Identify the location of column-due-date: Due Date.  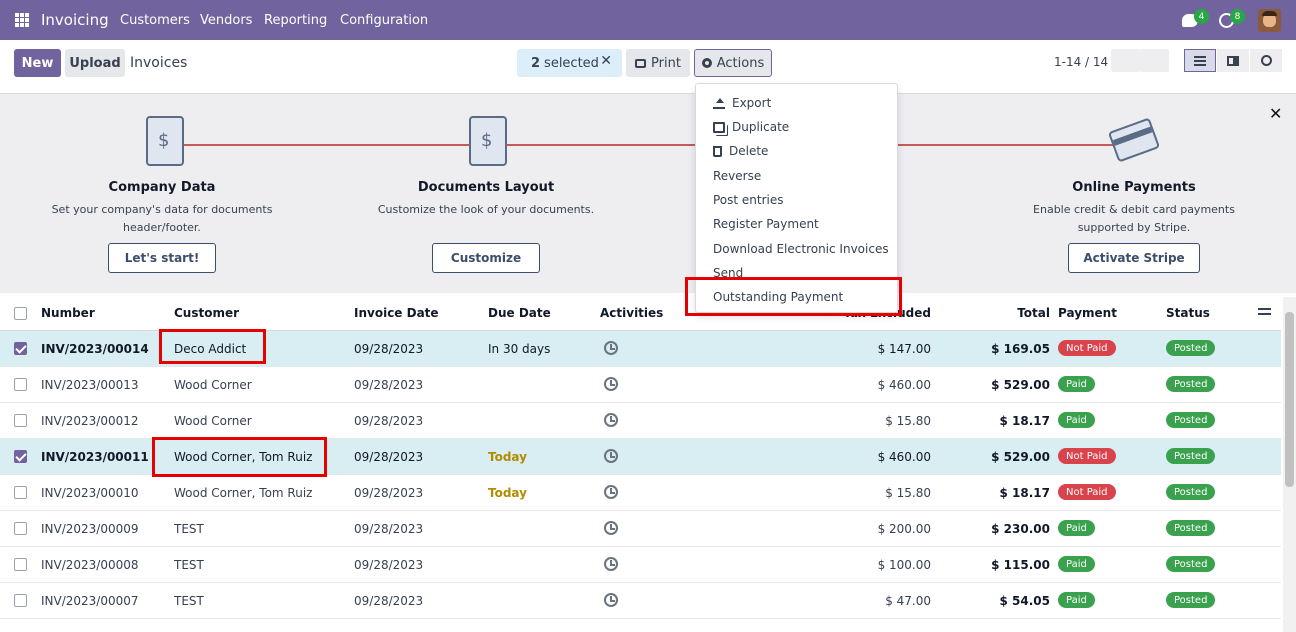
(519, 313).